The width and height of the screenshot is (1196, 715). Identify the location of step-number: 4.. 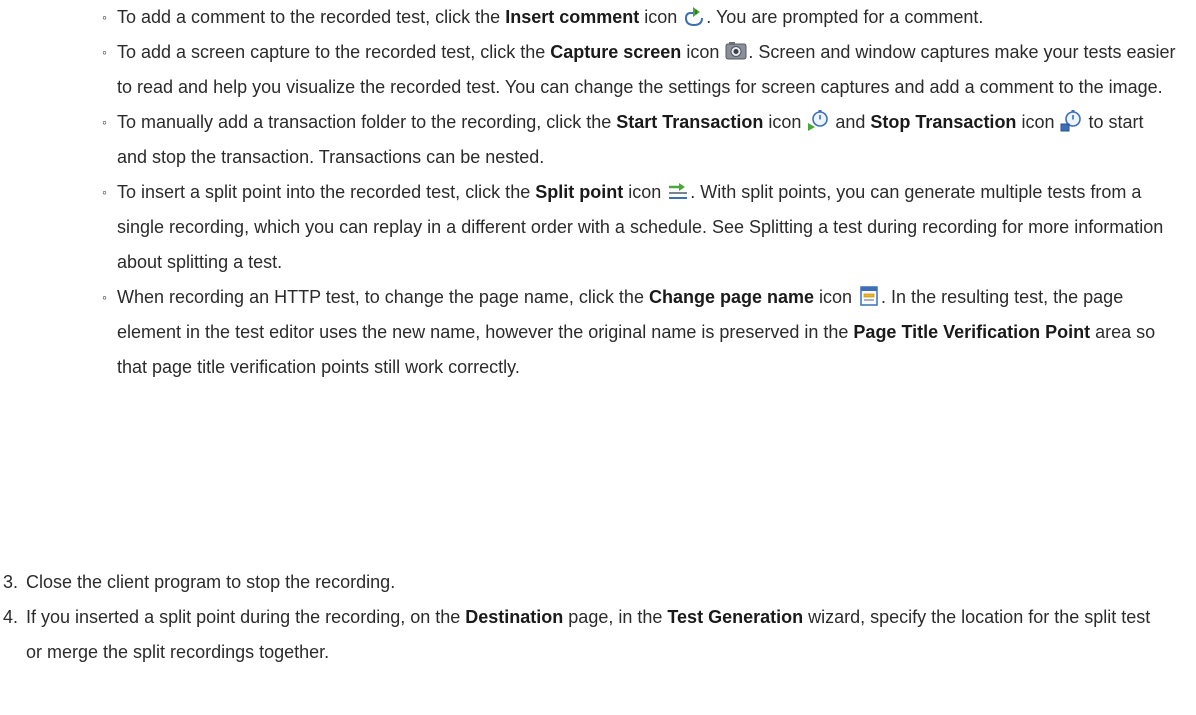
(11, 617).